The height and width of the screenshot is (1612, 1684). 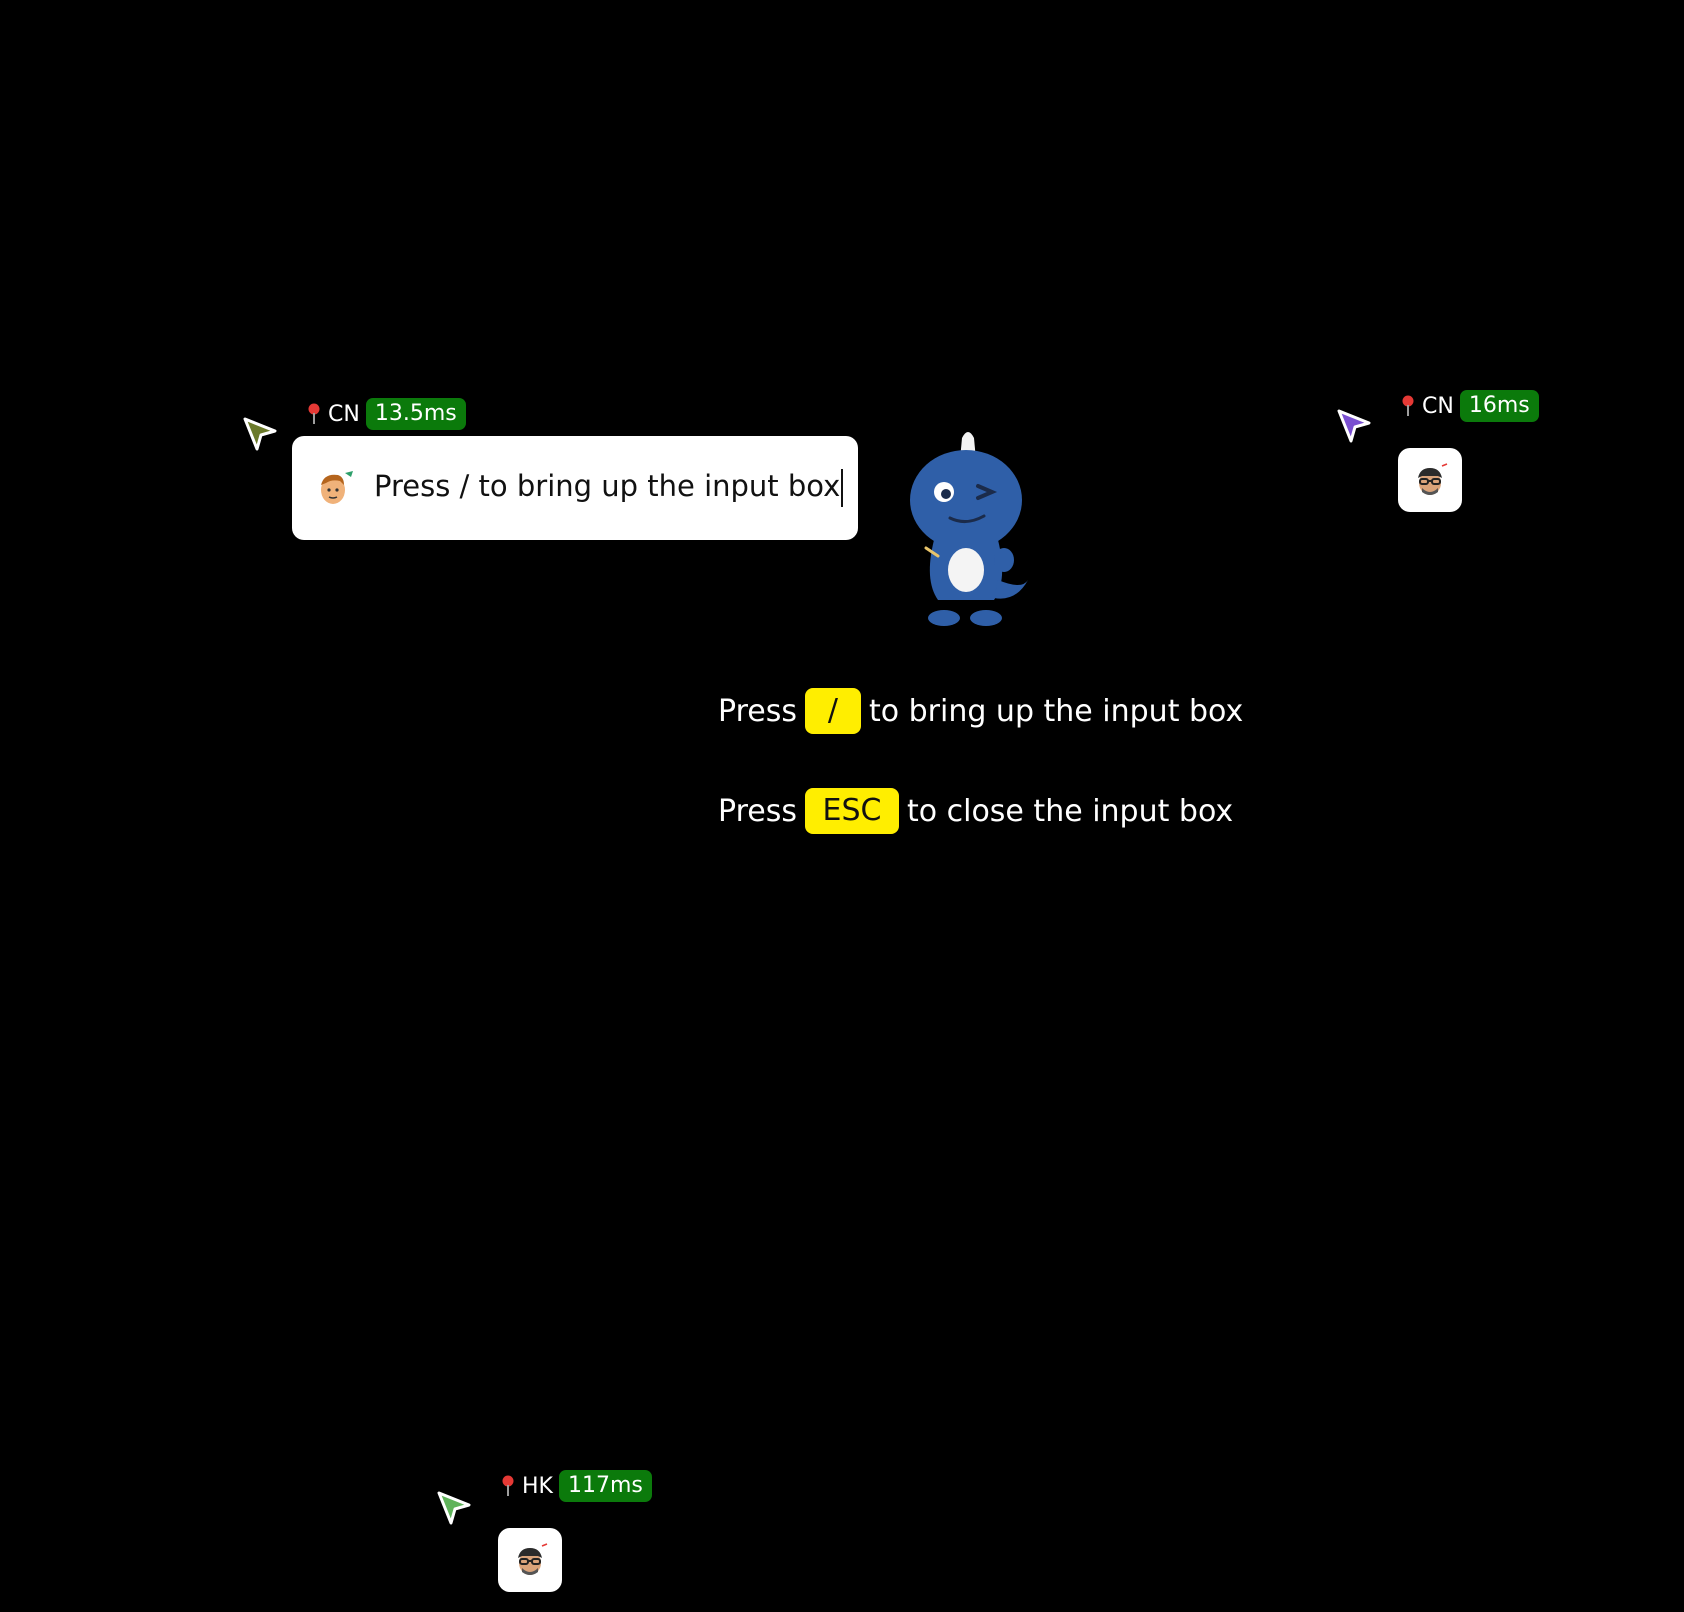 What do you see at coordinates (1070, 811) in the screenshot?
I see `hint-suffix: to close the input box` at bounding box center [1070, 811].